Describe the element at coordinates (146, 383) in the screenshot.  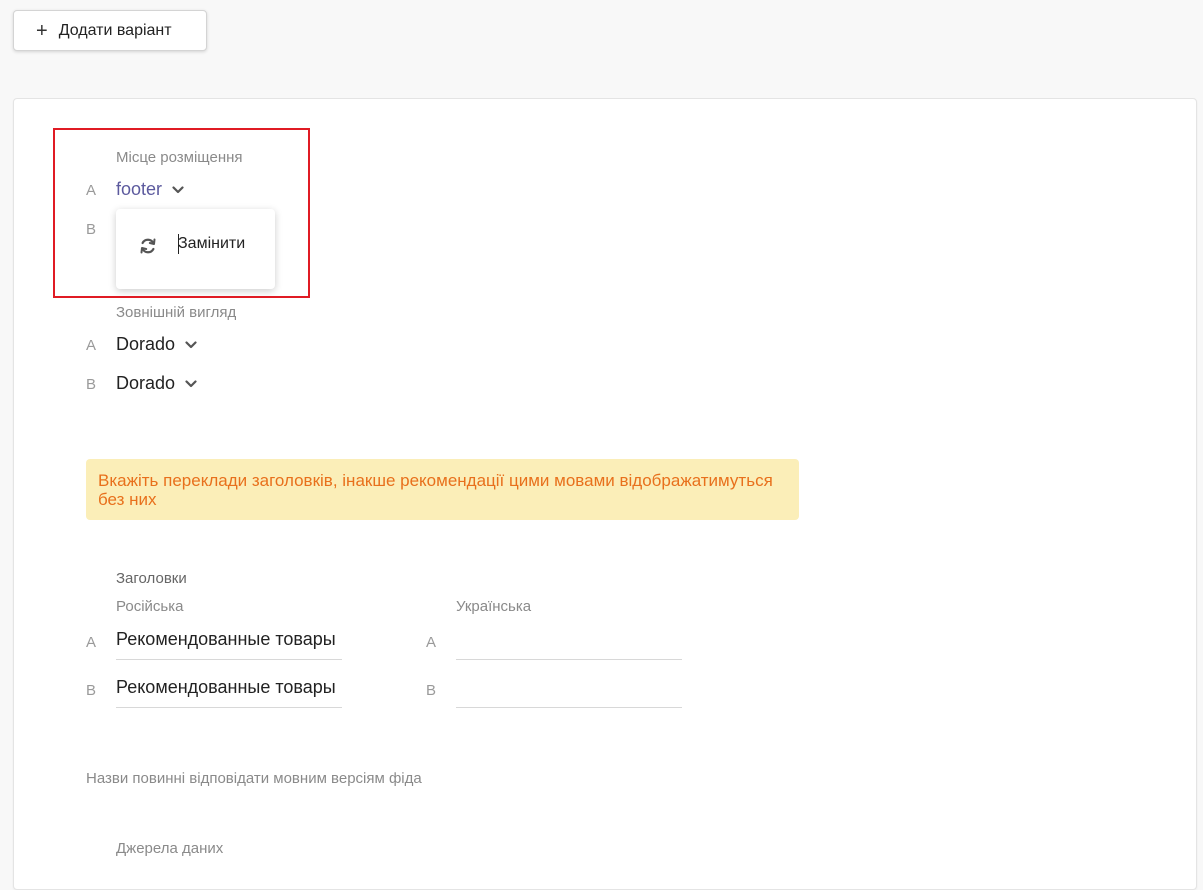
I see `appearance-value-b: Dorado` at that location.